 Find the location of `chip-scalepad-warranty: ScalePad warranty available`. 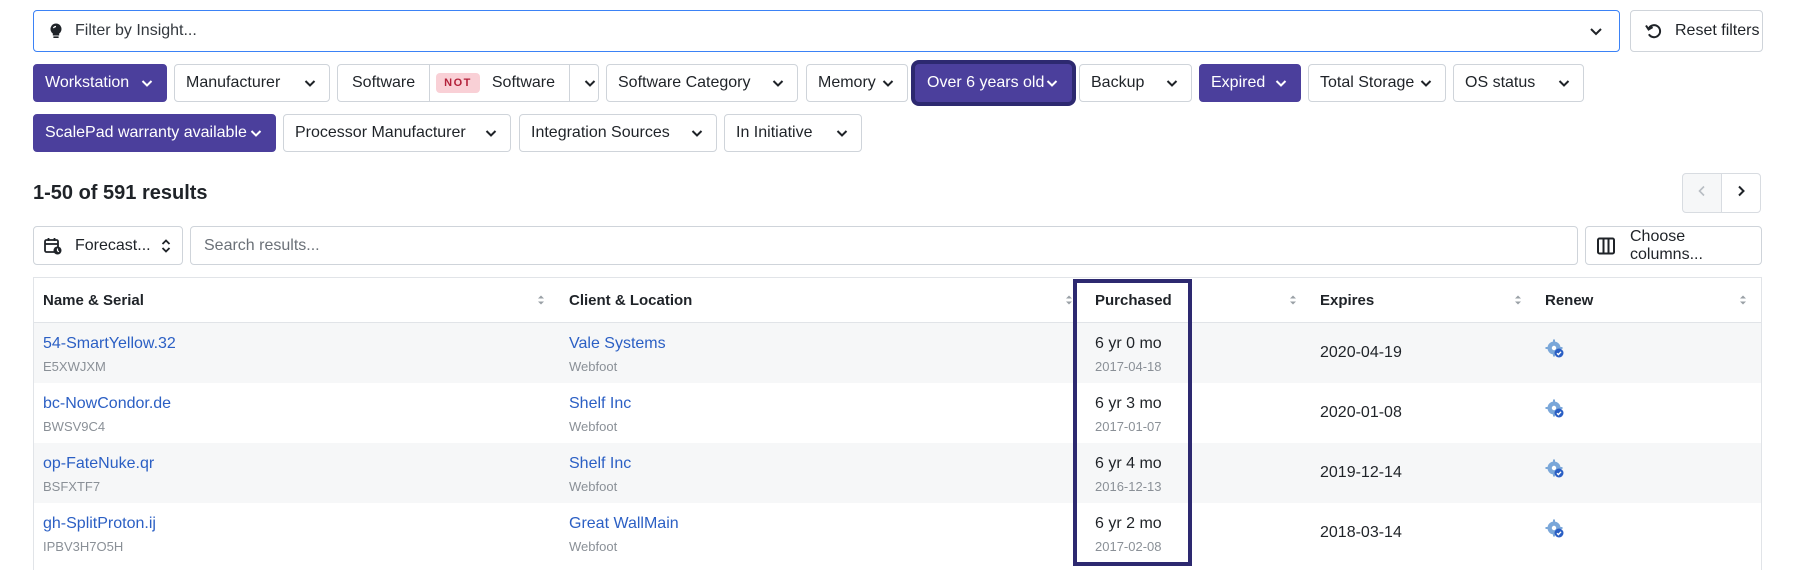

chip-scalepad-warranty: ScalePad warranty available is located at coordinates (154, 133).